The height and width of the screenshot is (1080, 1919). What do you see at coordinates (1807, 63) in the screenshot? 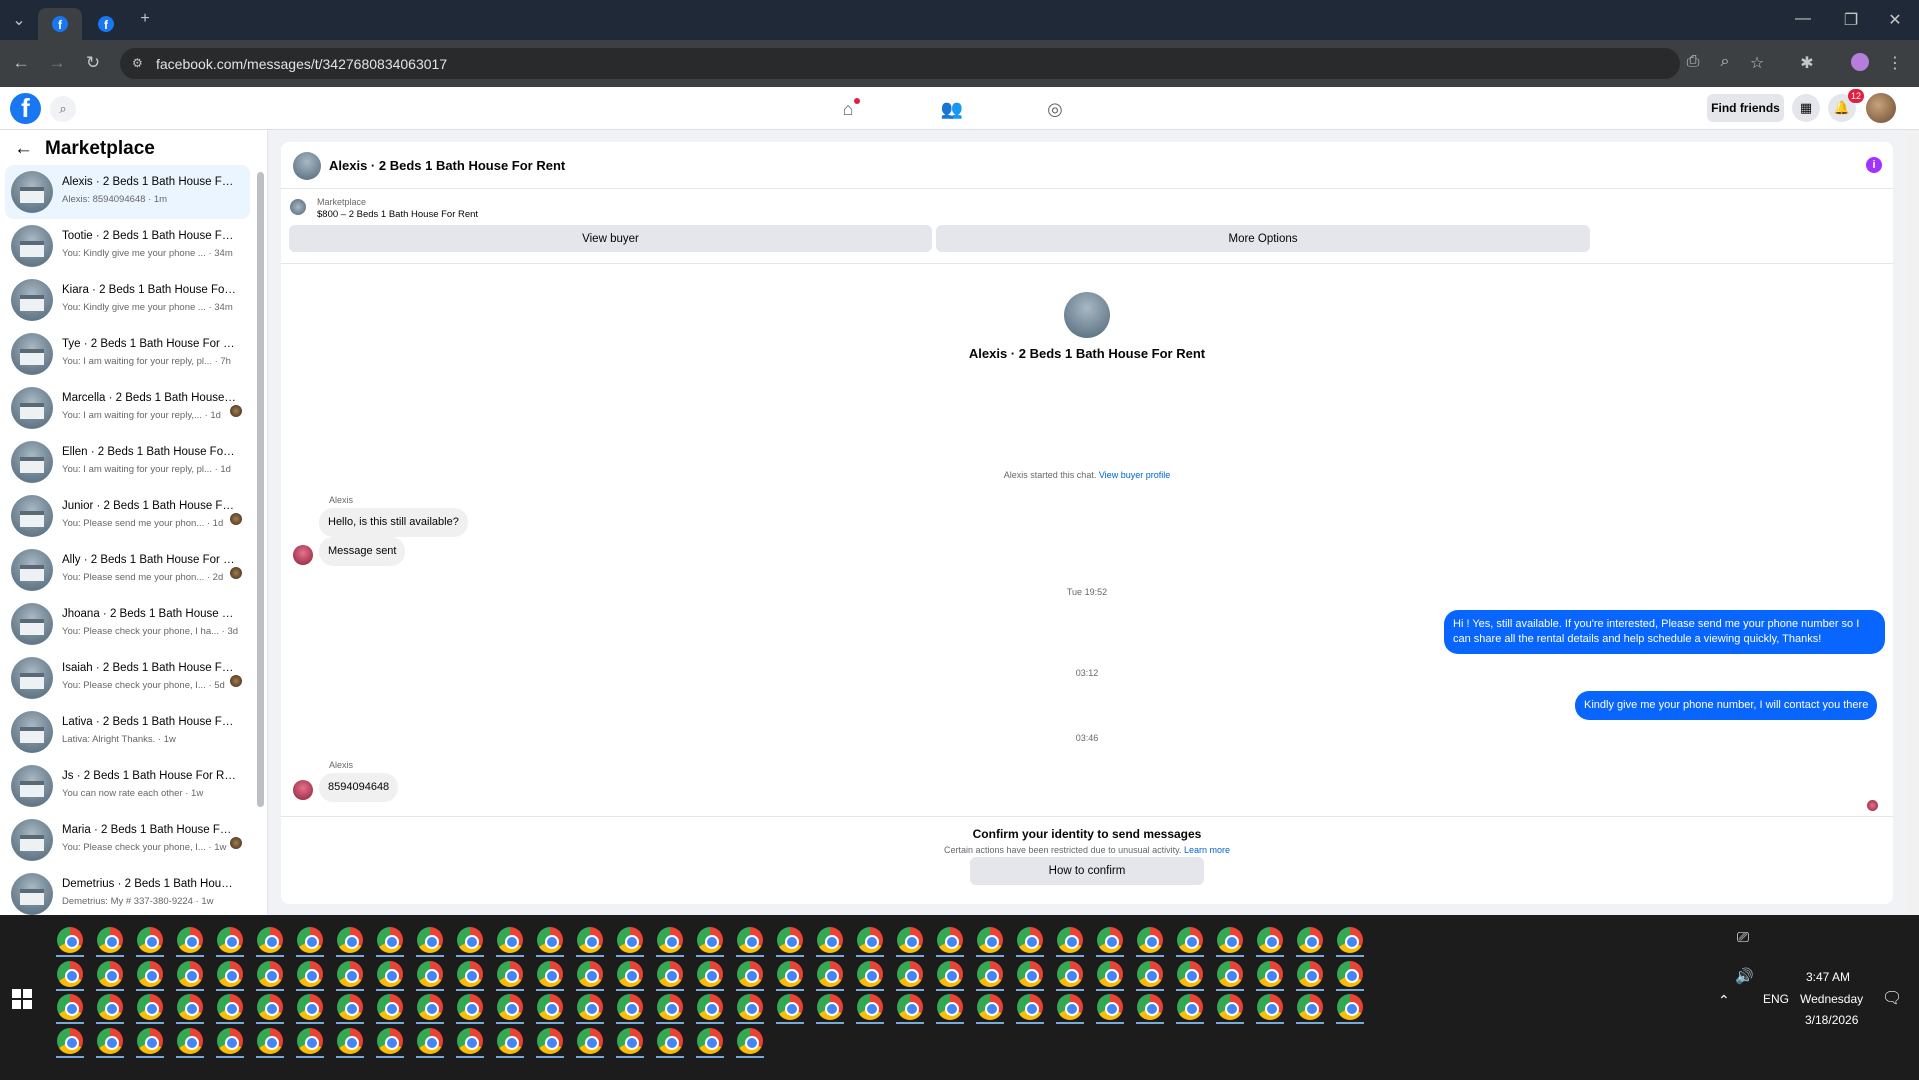
I see `extensions-icon: ✱` at bounding box center [1807, 63].